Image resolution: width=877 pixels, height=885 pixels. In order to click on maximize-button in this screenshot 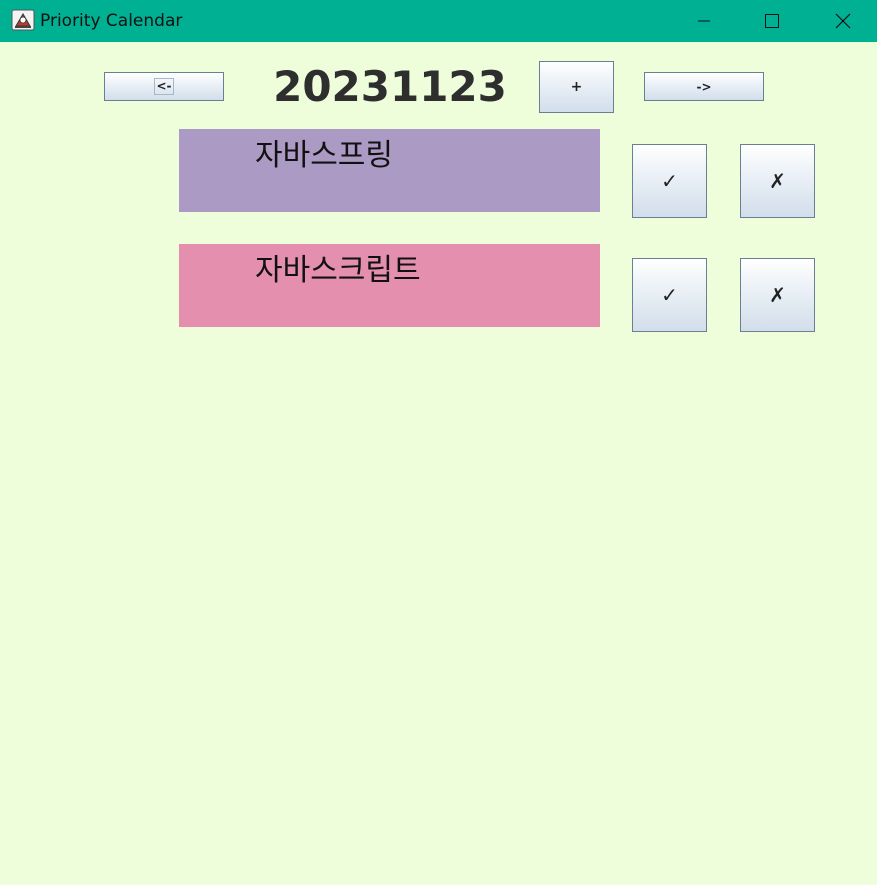, I will do `click(772, 21)`.